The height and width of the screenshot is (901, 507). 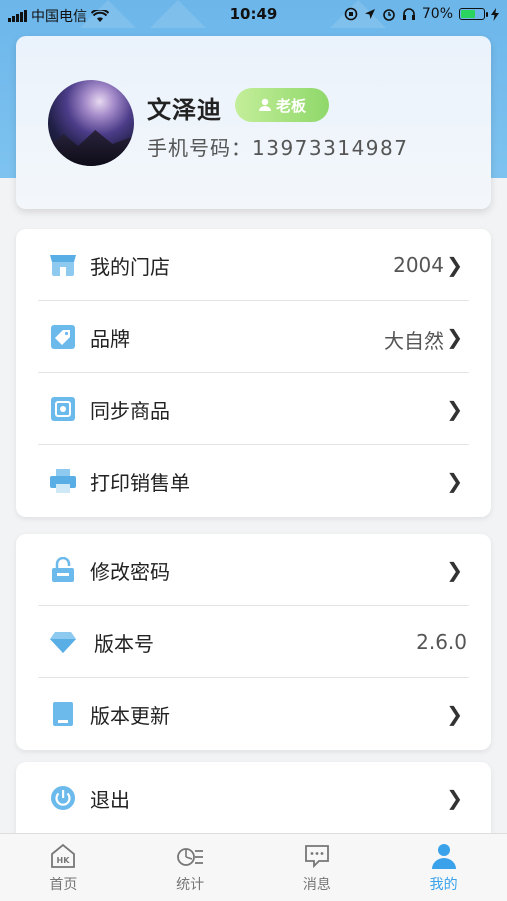 I want to click on menu-item-label: 版本号, so click(x=124, y=644).